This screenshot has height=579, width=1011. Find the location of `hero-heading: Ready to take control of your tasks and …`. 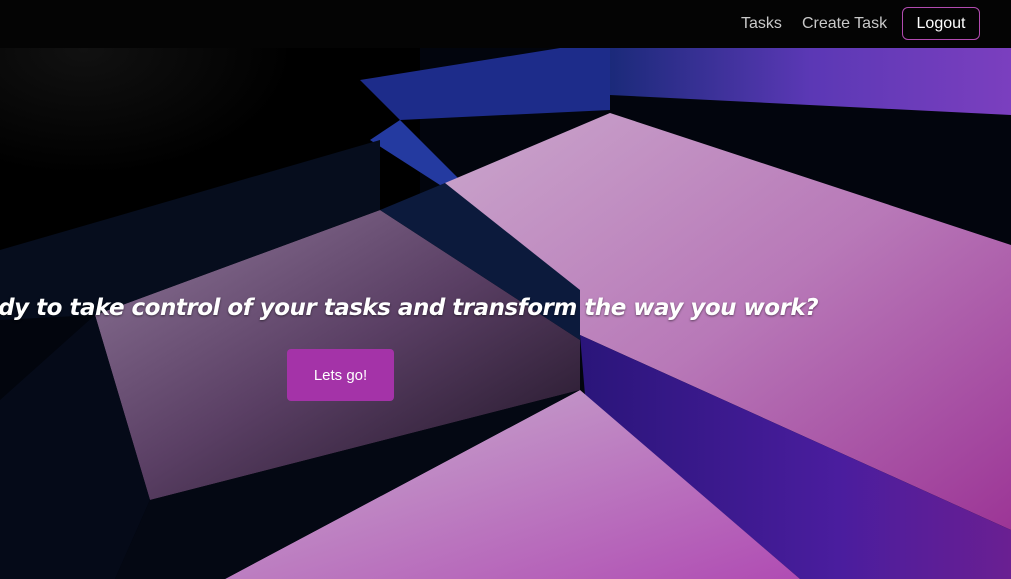

hero-heading: Ready to take control of your tasks and … is located at coordinates (409, 308).